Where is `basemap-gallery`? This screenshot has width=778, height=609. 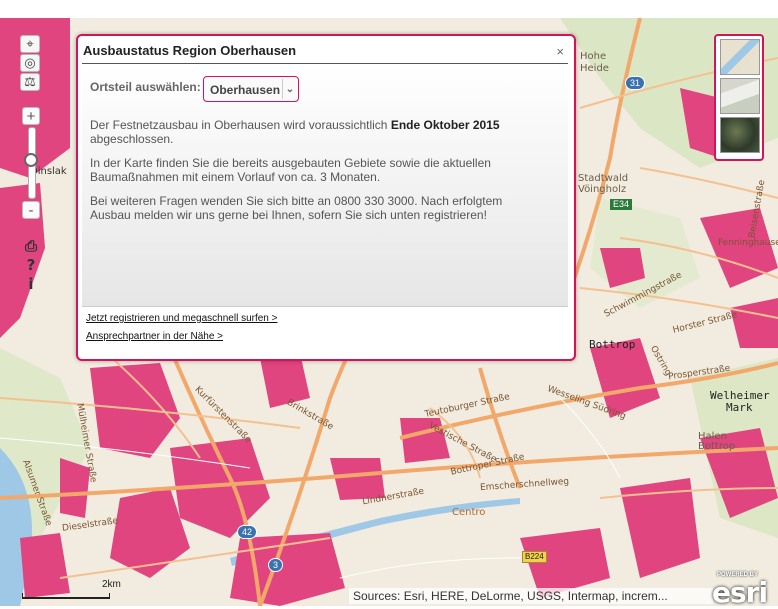 basemap-gallery is located at coordinates (739, 97).